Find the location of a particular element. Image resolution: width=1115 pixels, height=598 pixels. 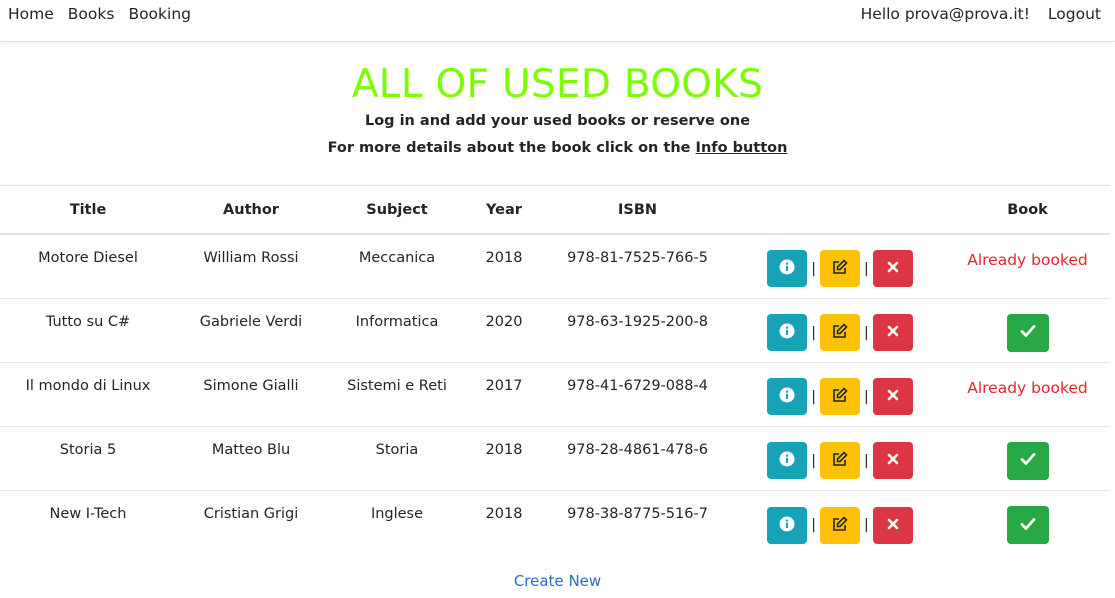

cell-title: Motore Diesel is located at coordinates (88, 258).